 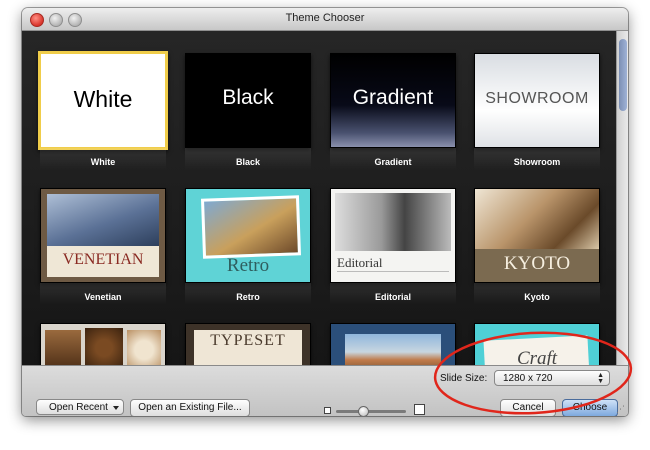 I want to click on cancel-label: Cancel, so click(x=528, y=407).